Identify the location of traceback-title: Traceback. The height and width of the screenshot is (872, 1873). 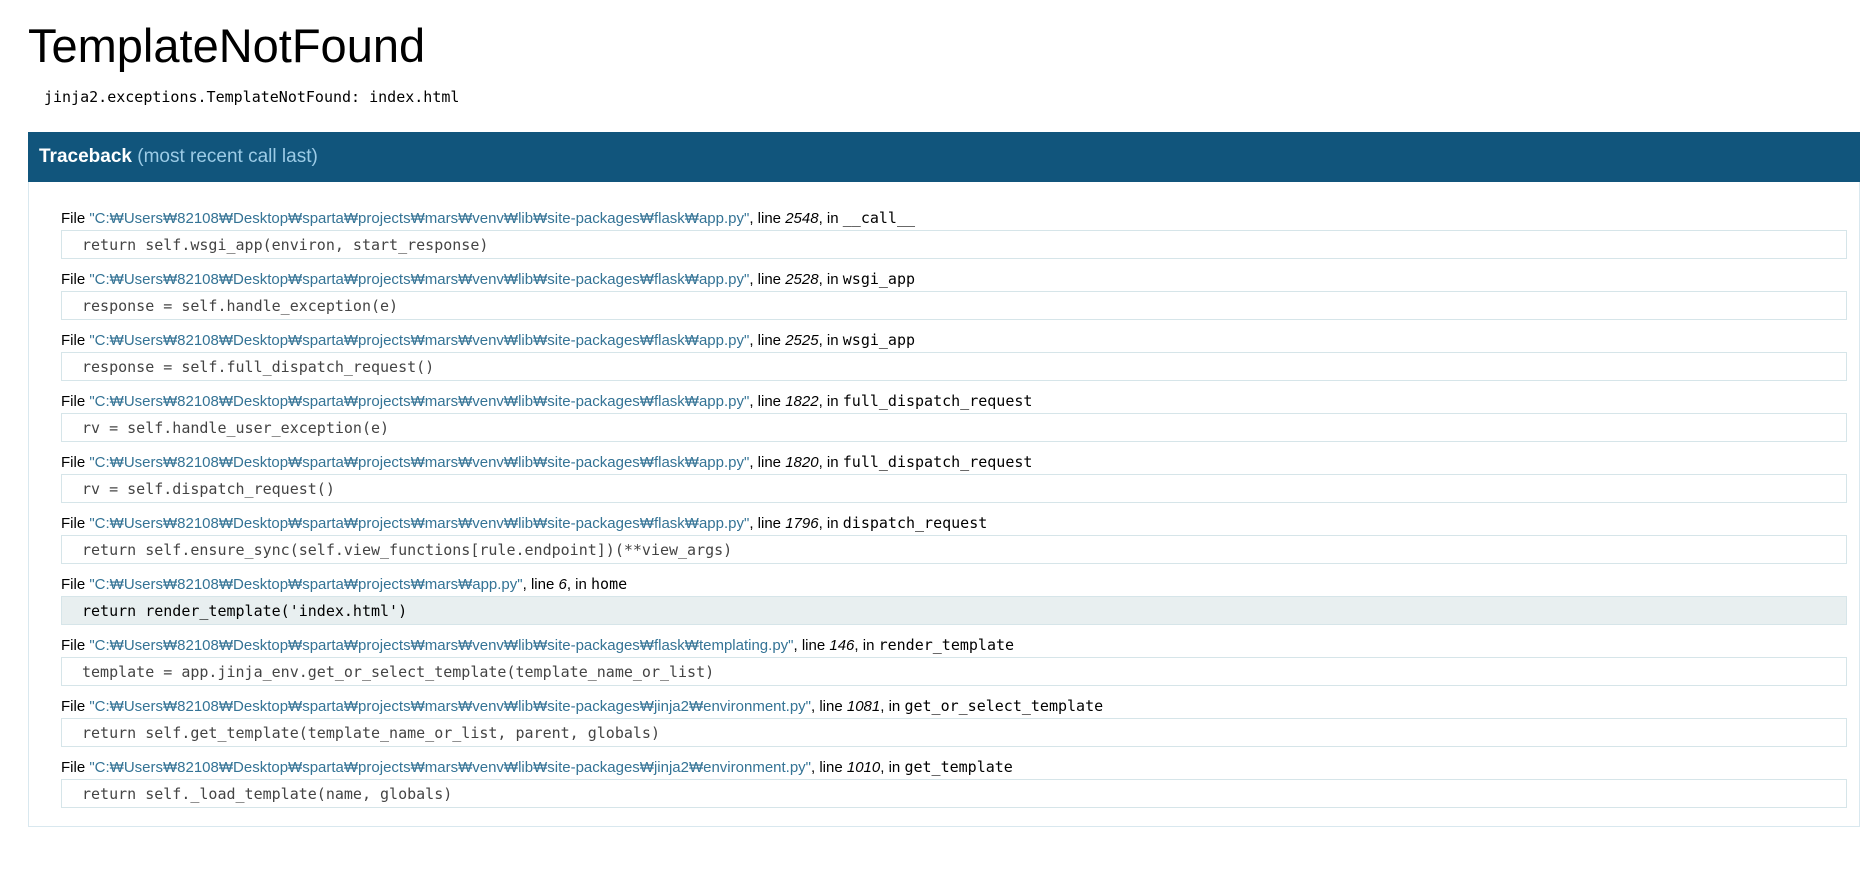
(85, 156).